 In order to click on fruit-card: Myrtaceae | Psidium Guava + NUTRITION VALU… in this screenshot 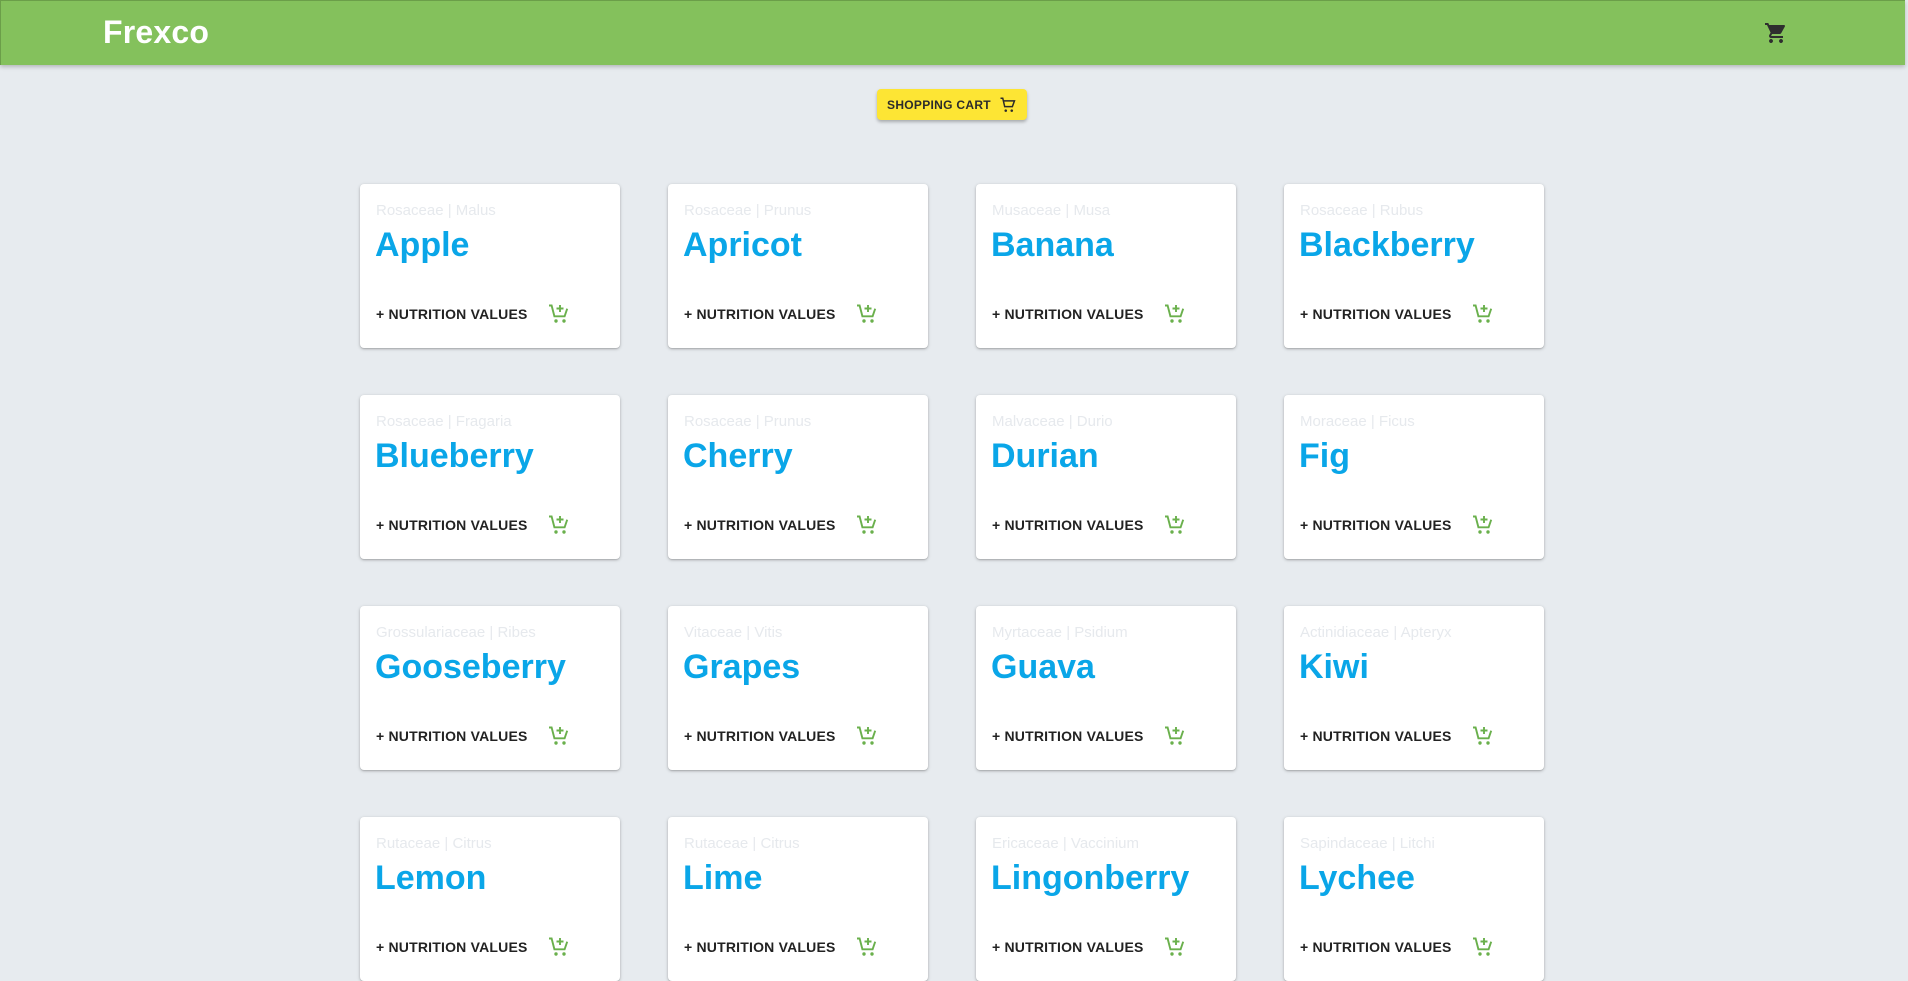, I will do `click(1106, 688)`.